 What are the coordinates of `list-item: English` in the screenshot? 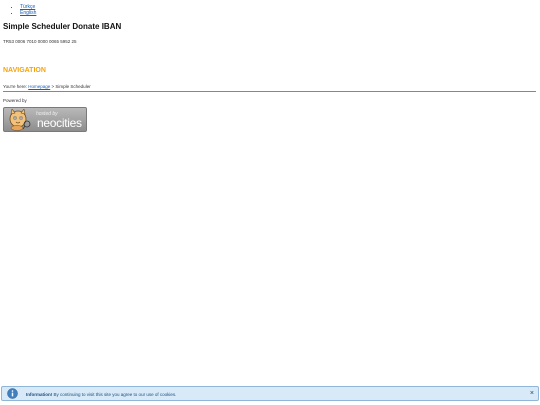 It's located at (28, 13).